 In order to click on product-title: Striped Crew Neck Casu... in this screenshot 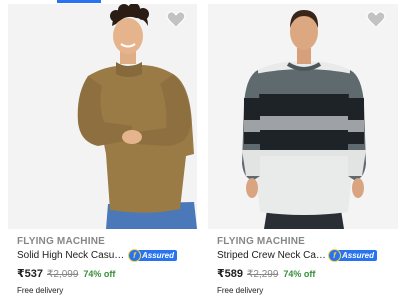, I will do `click(272, 255)`.